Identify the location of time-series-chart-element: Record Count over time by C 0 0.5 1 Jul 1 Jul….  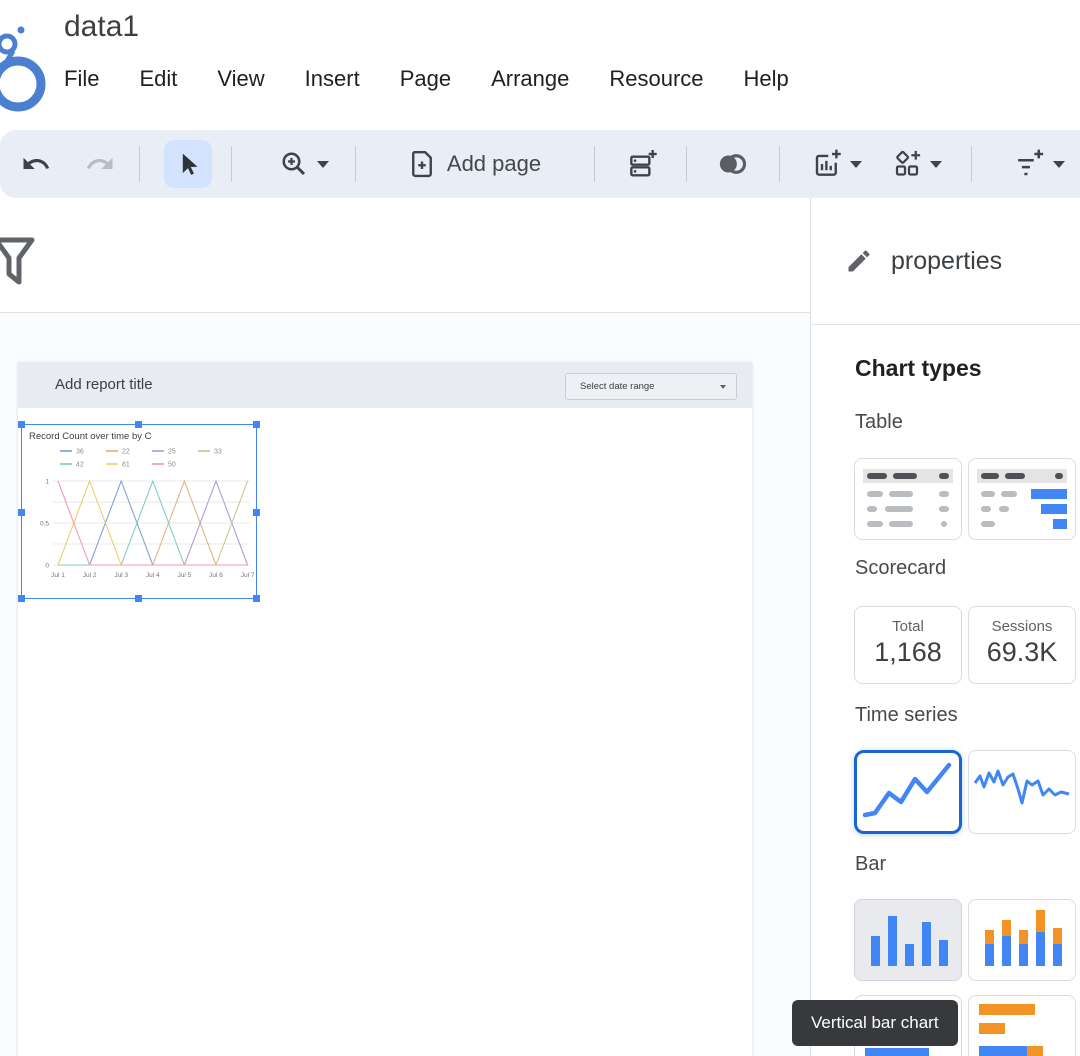
(139, 511).